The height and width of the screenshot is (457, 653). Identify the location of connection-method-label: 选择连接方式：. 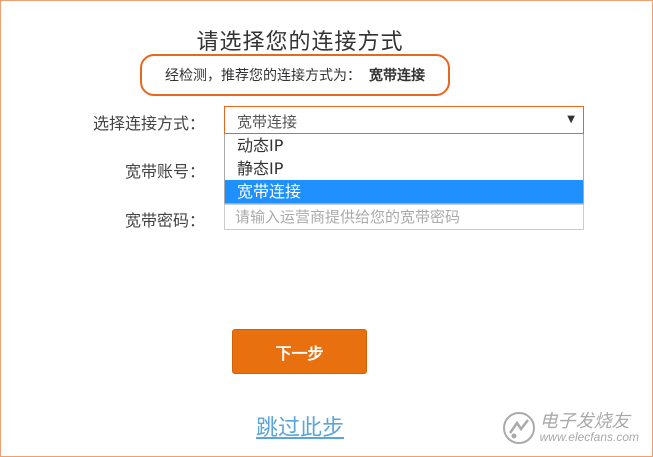
(148, 124).